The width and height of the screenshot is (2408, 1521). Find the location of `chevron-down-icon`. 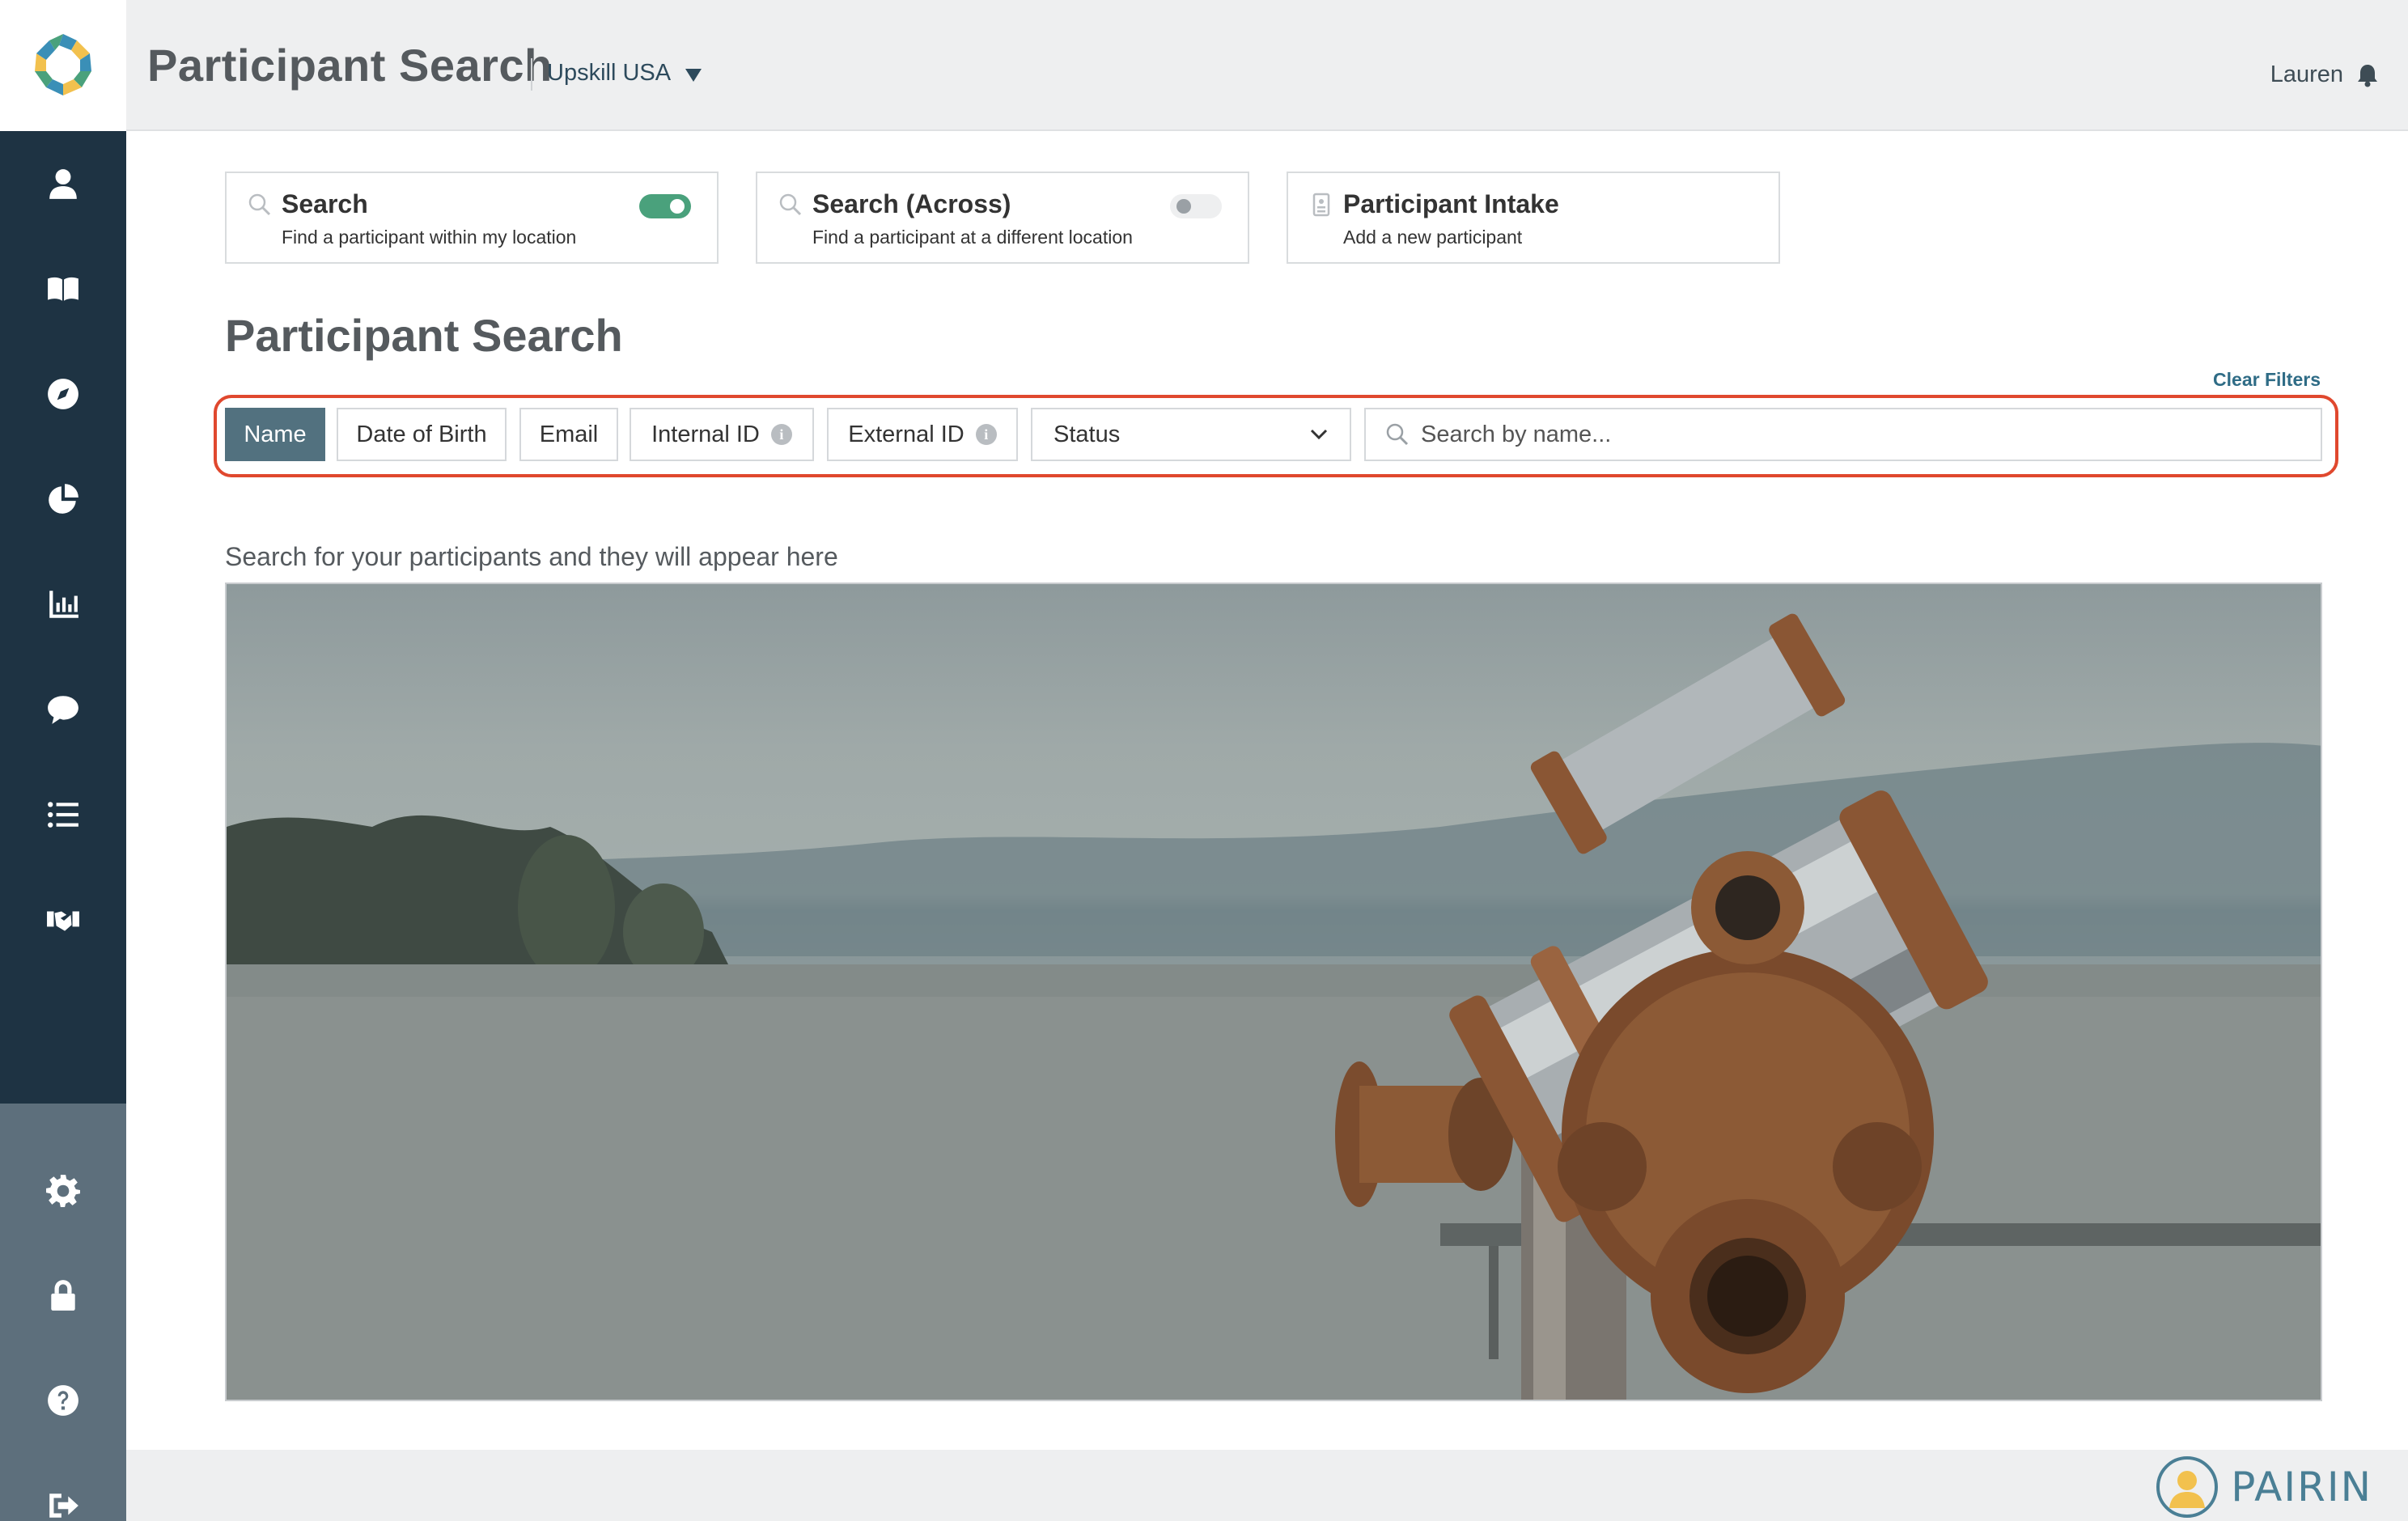

chevron-down-icon is located at coordinates (1319, 434).